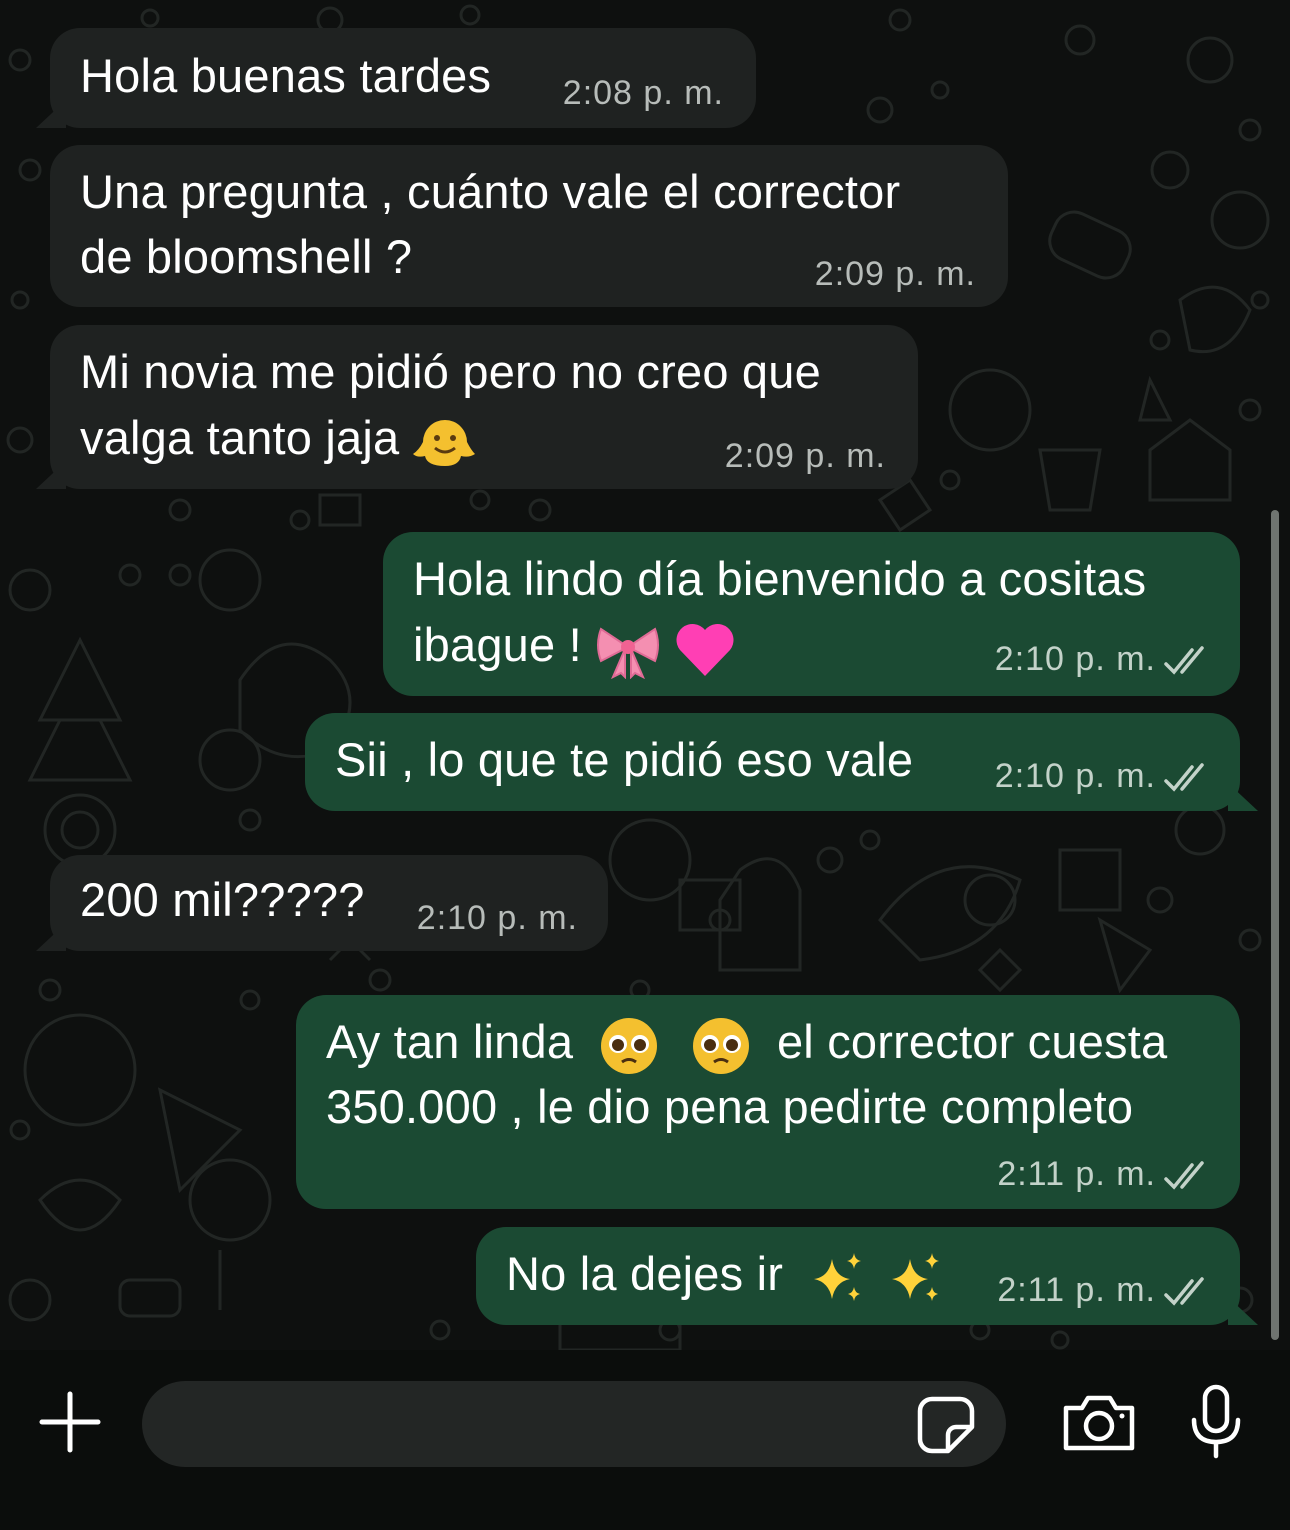  I want to click on message-text-line: Ay tan linda, so click(450, 1041).